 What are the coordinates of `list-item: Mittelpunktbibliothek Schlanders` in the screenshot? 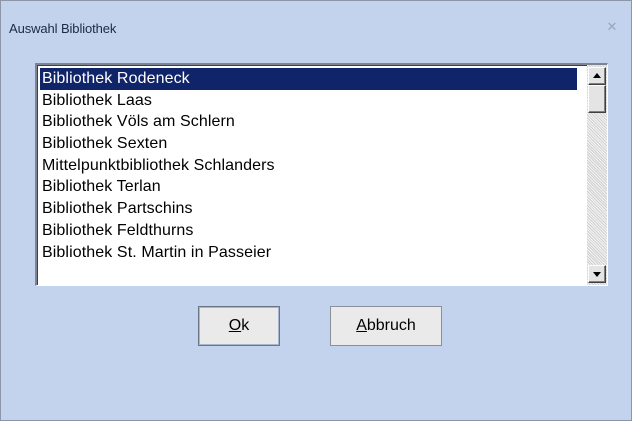 It's located at (308, 166).